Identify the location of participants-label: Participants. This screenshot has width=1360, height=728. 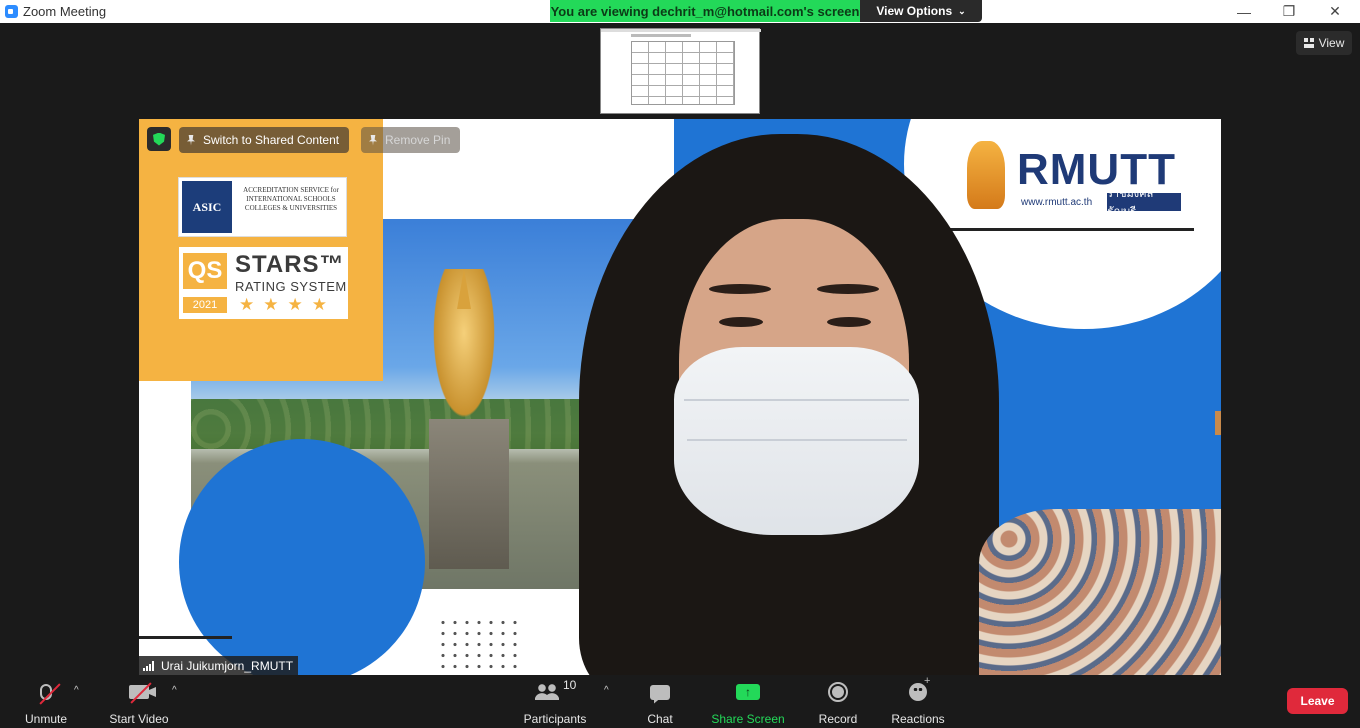
(555, 719).